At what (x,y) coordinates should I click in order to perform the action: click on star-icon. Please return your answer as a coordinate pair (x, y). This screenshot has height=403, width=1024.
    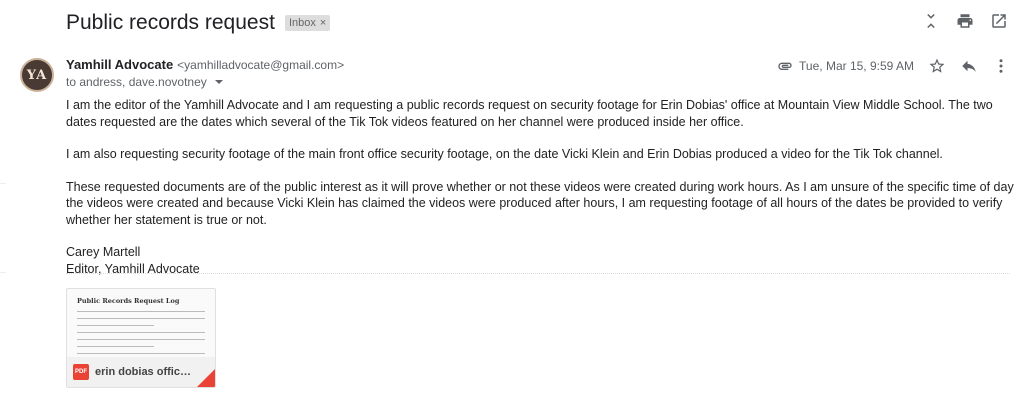
    Looking at the image, I should click on (937, 66).